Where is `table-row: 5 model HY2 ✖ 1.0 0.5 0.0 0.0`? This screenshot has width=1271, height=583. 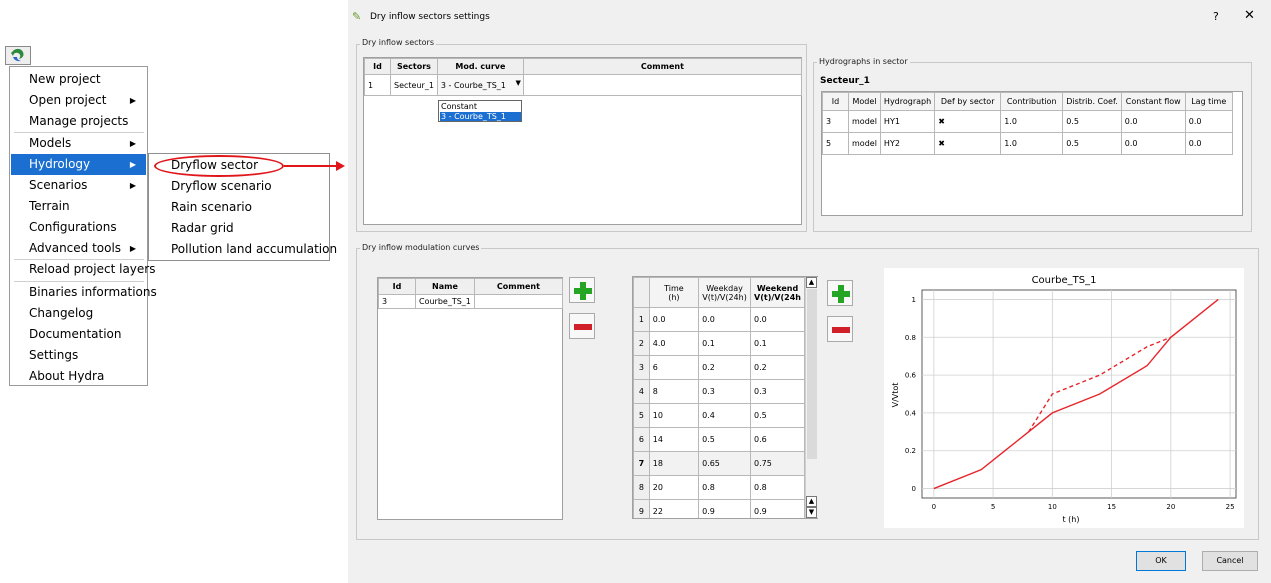
table-row: 5 model HY2 ✖ 1.0 0.5 0.0 0.0 is located at coordinates (1027, 143).